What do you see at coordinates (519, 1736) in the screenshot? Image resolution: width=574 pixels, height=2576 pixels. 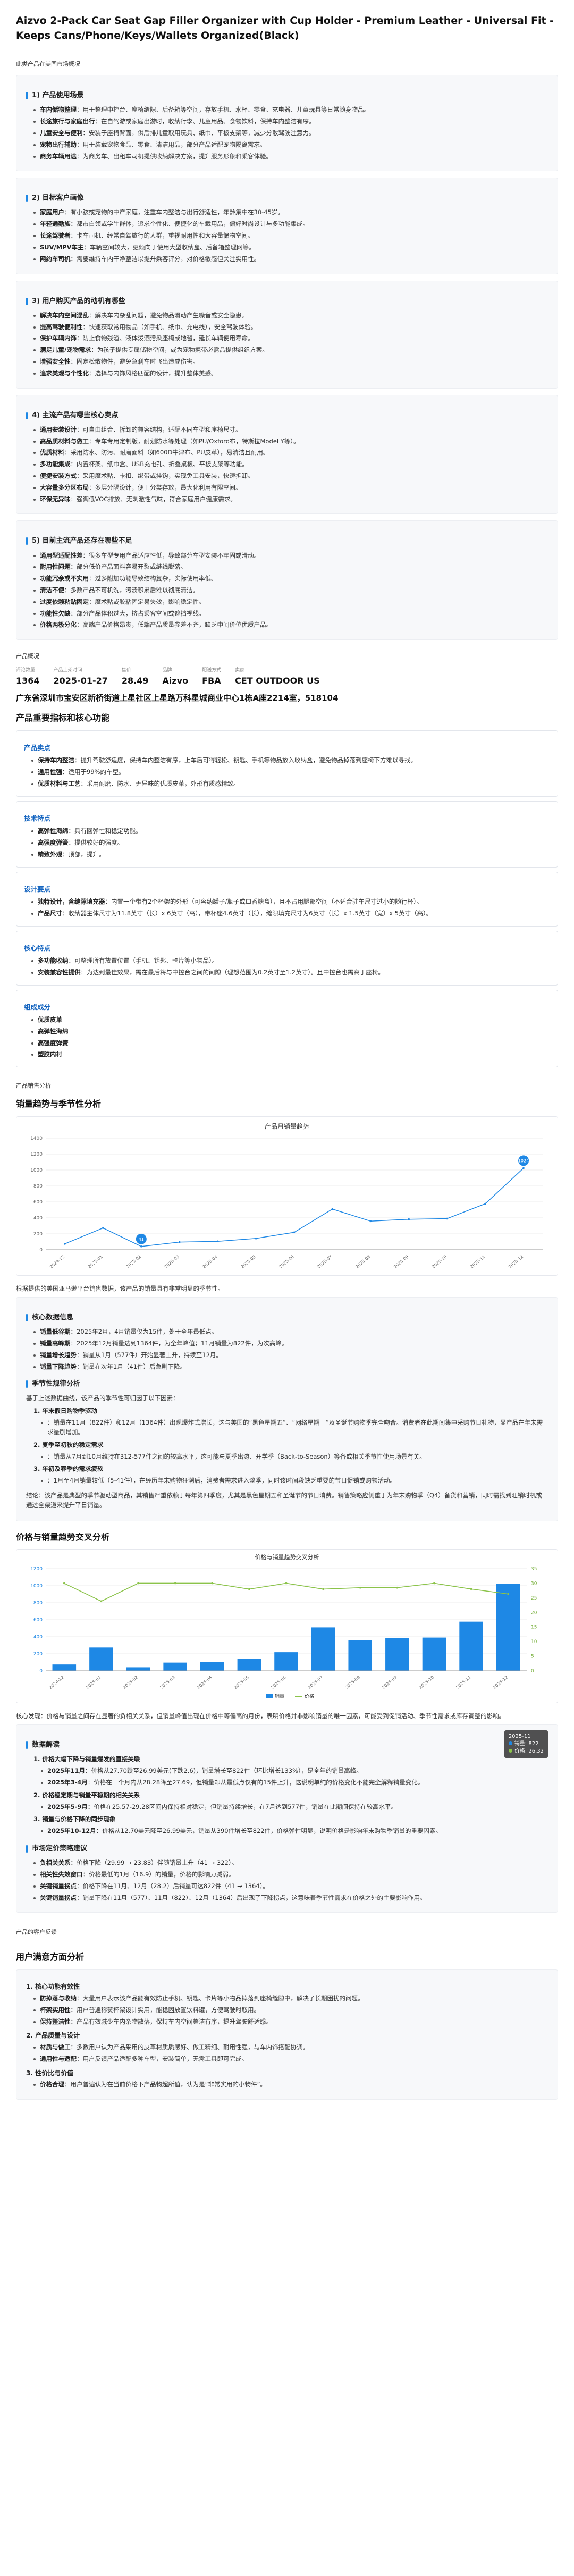 I see `tooltip-title: 2025-11` at bounding box center [519, 1736].